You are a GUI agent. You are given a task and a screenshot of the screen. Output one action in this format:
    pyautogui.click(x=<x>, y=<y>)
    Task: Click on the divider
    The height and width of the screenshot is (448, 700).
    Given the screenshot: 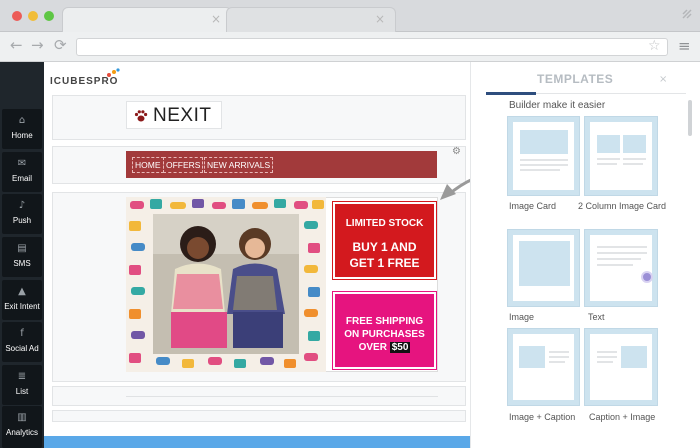 What is the action you would take?
    pyautogui.click(x=282, y=398)
    